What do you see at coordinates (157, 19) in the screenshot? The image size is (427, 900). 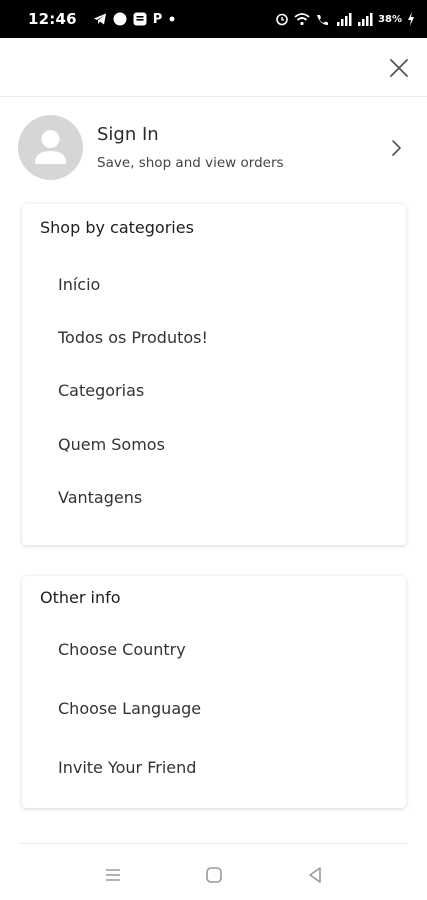 I see `p-icon: P` at bounding box center [157, 19].